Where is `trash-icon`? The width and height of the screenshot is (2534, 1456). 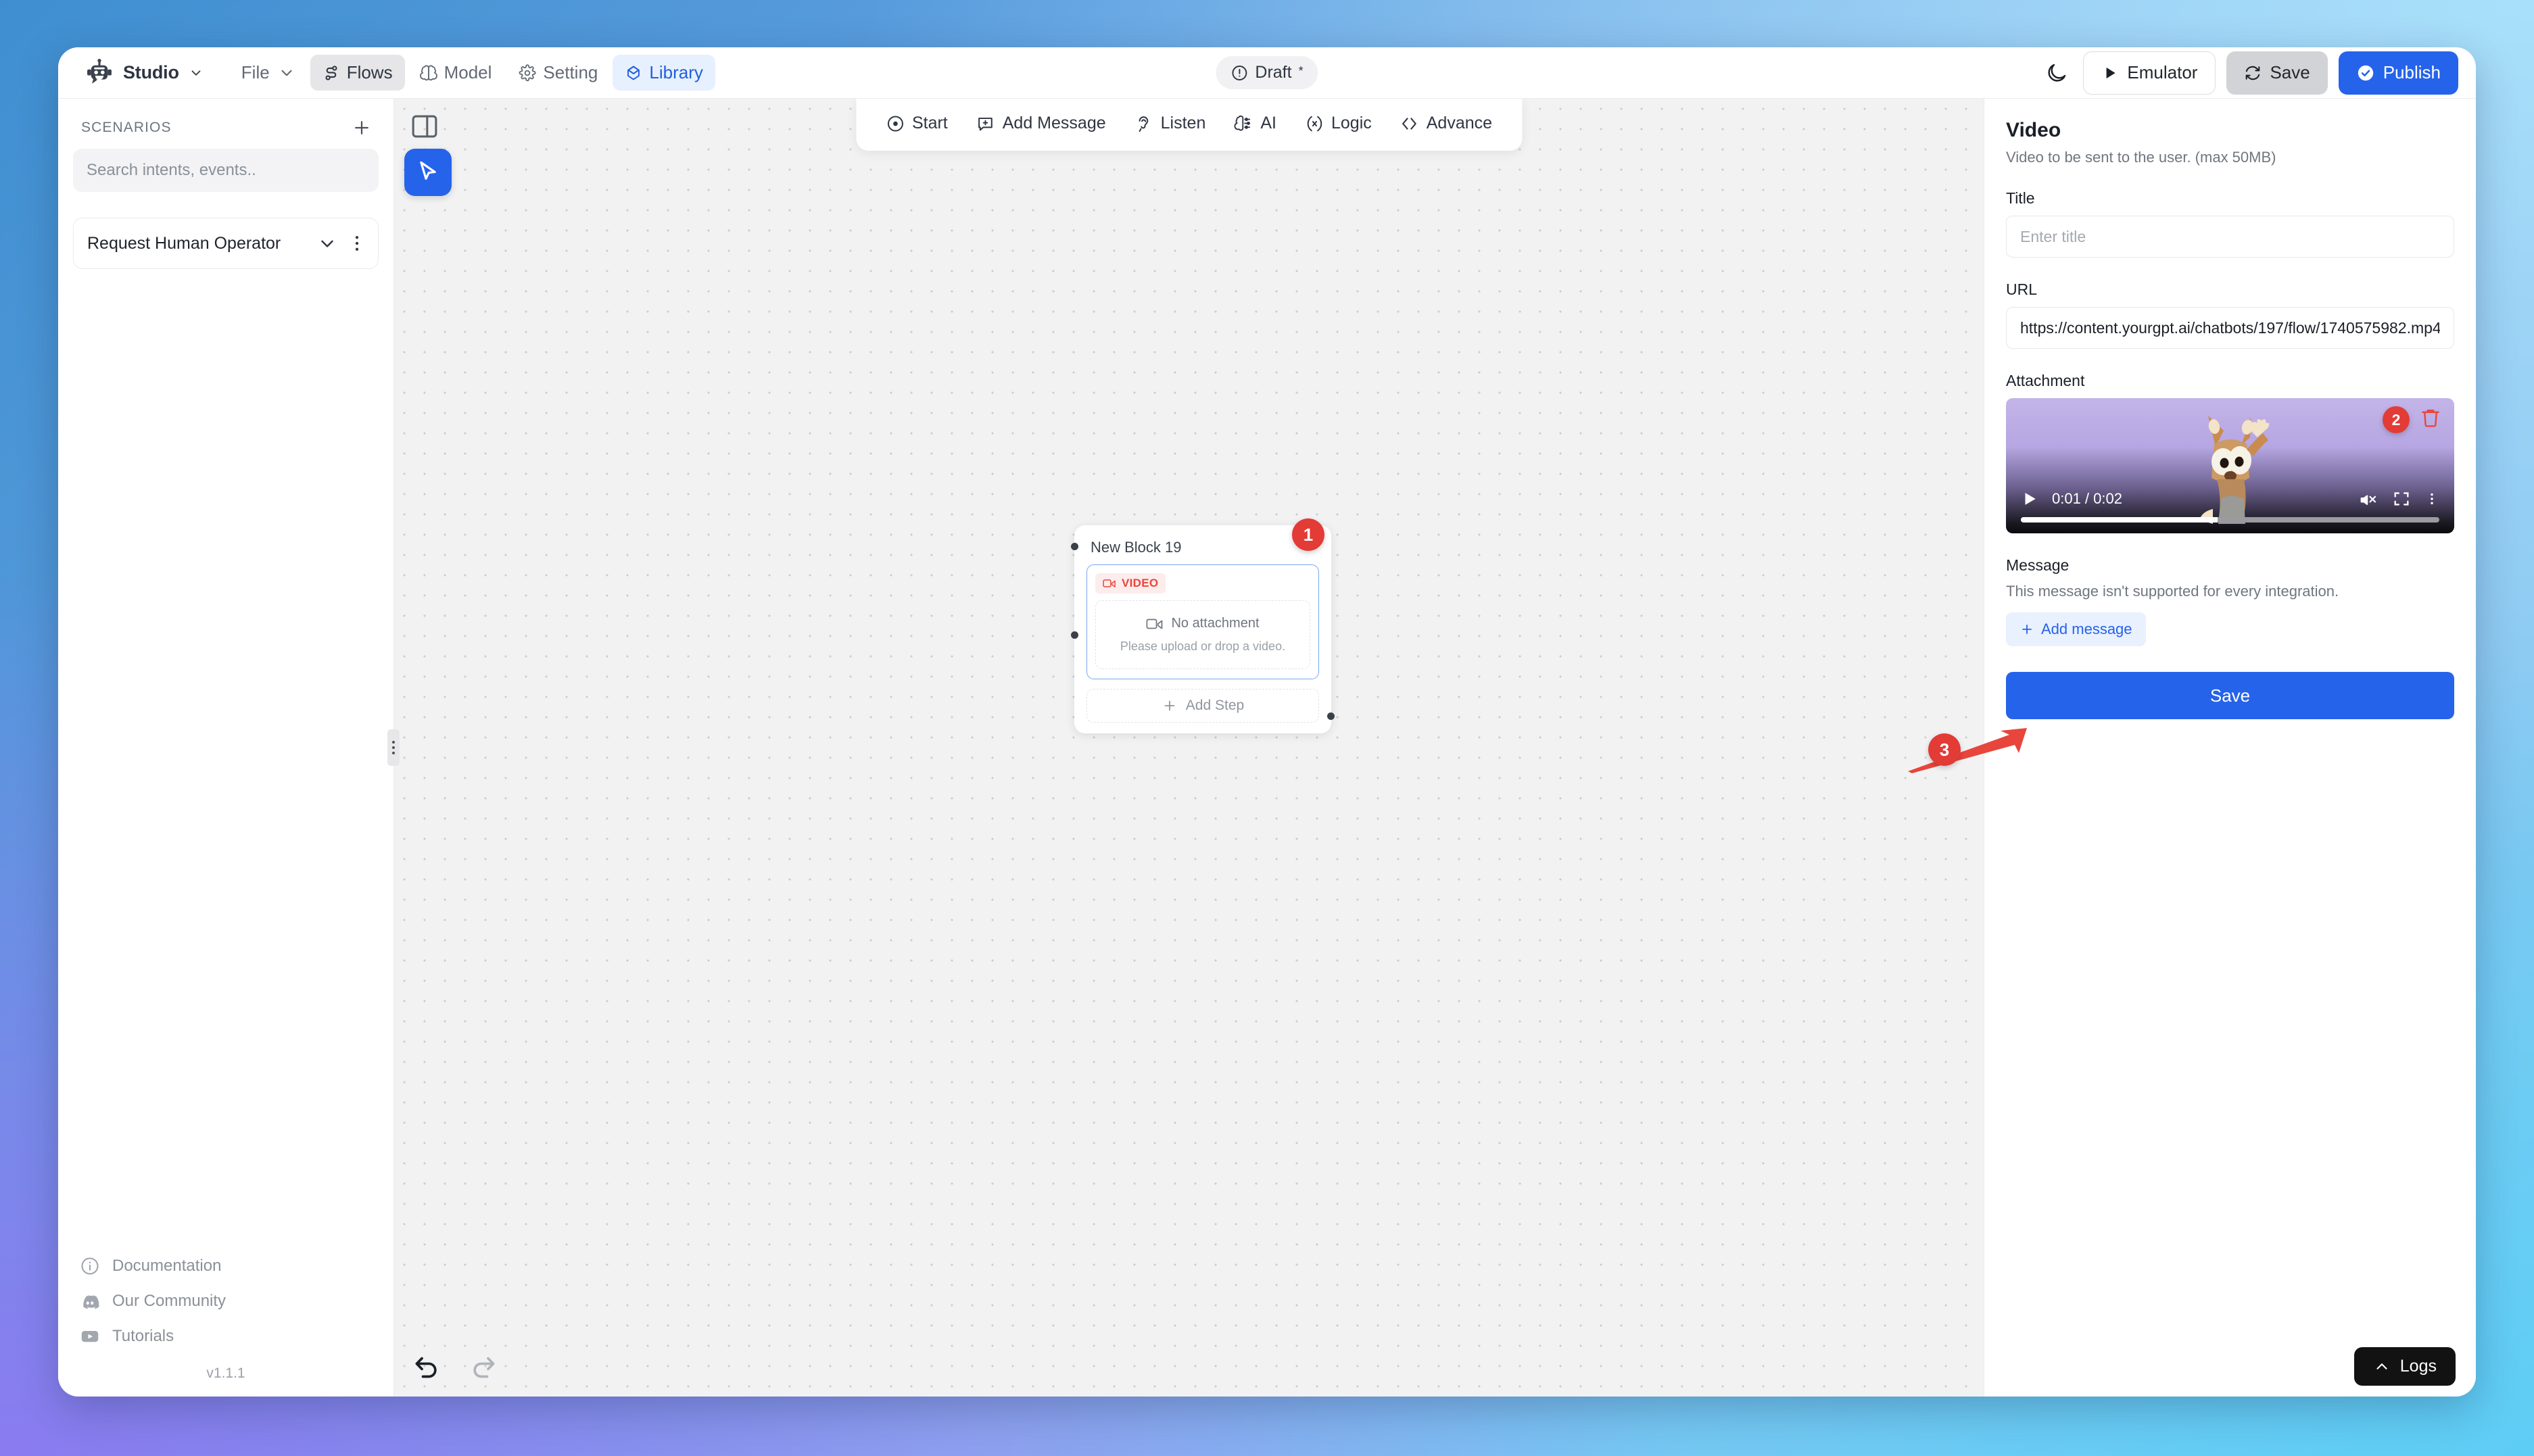 trash-icon is located at coordinates (2430, 417).